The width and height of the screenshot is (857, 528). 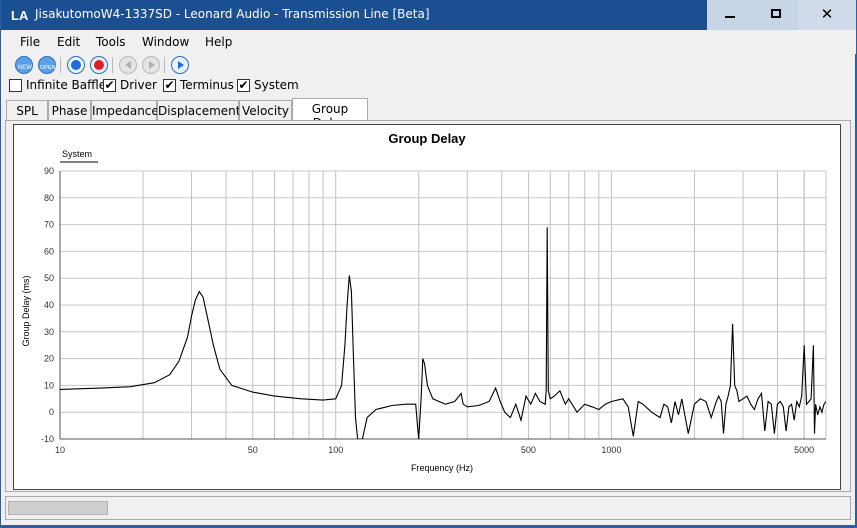 I want to click on record-red-button, so click(x=99, y=65).